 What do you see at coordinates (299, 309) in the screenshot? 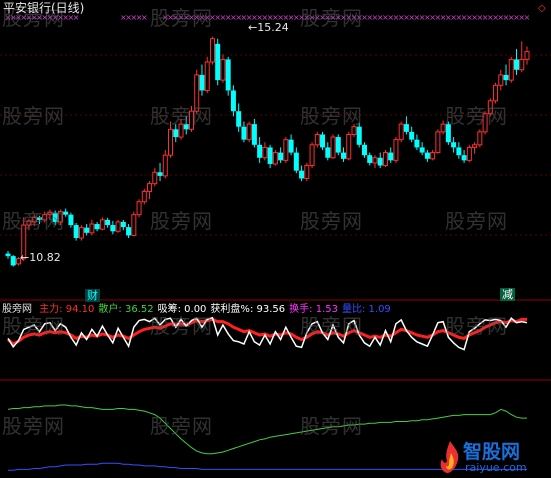
I see `legend-label: 换手` at bounding box center [299, 309].